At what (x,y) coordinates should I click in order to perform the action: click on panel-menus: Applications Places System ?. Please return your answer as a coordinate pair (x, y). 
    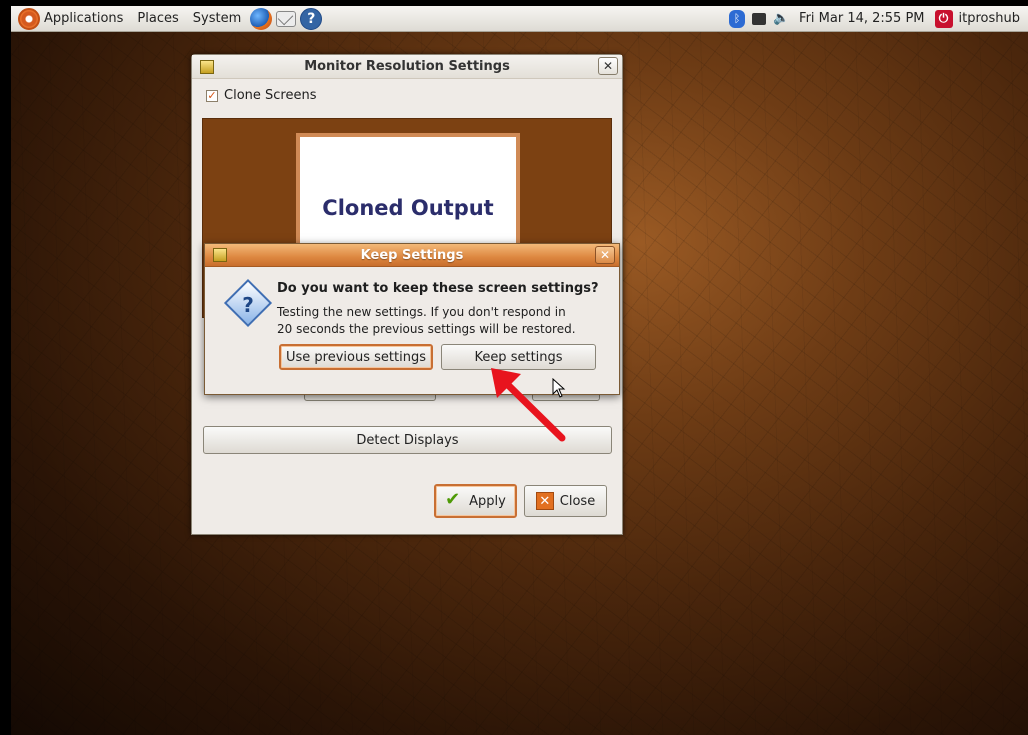
    Looking at the image, I should click on (167, 18).